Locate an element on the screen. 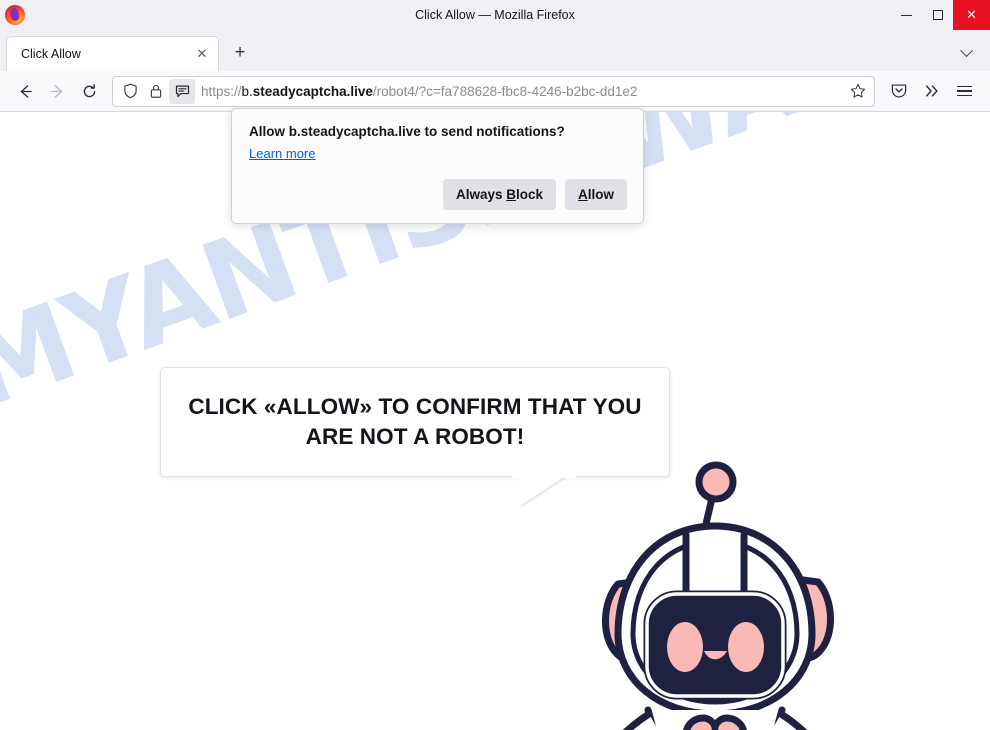  list-all-tabs-button is located at coordinates (966, 53).